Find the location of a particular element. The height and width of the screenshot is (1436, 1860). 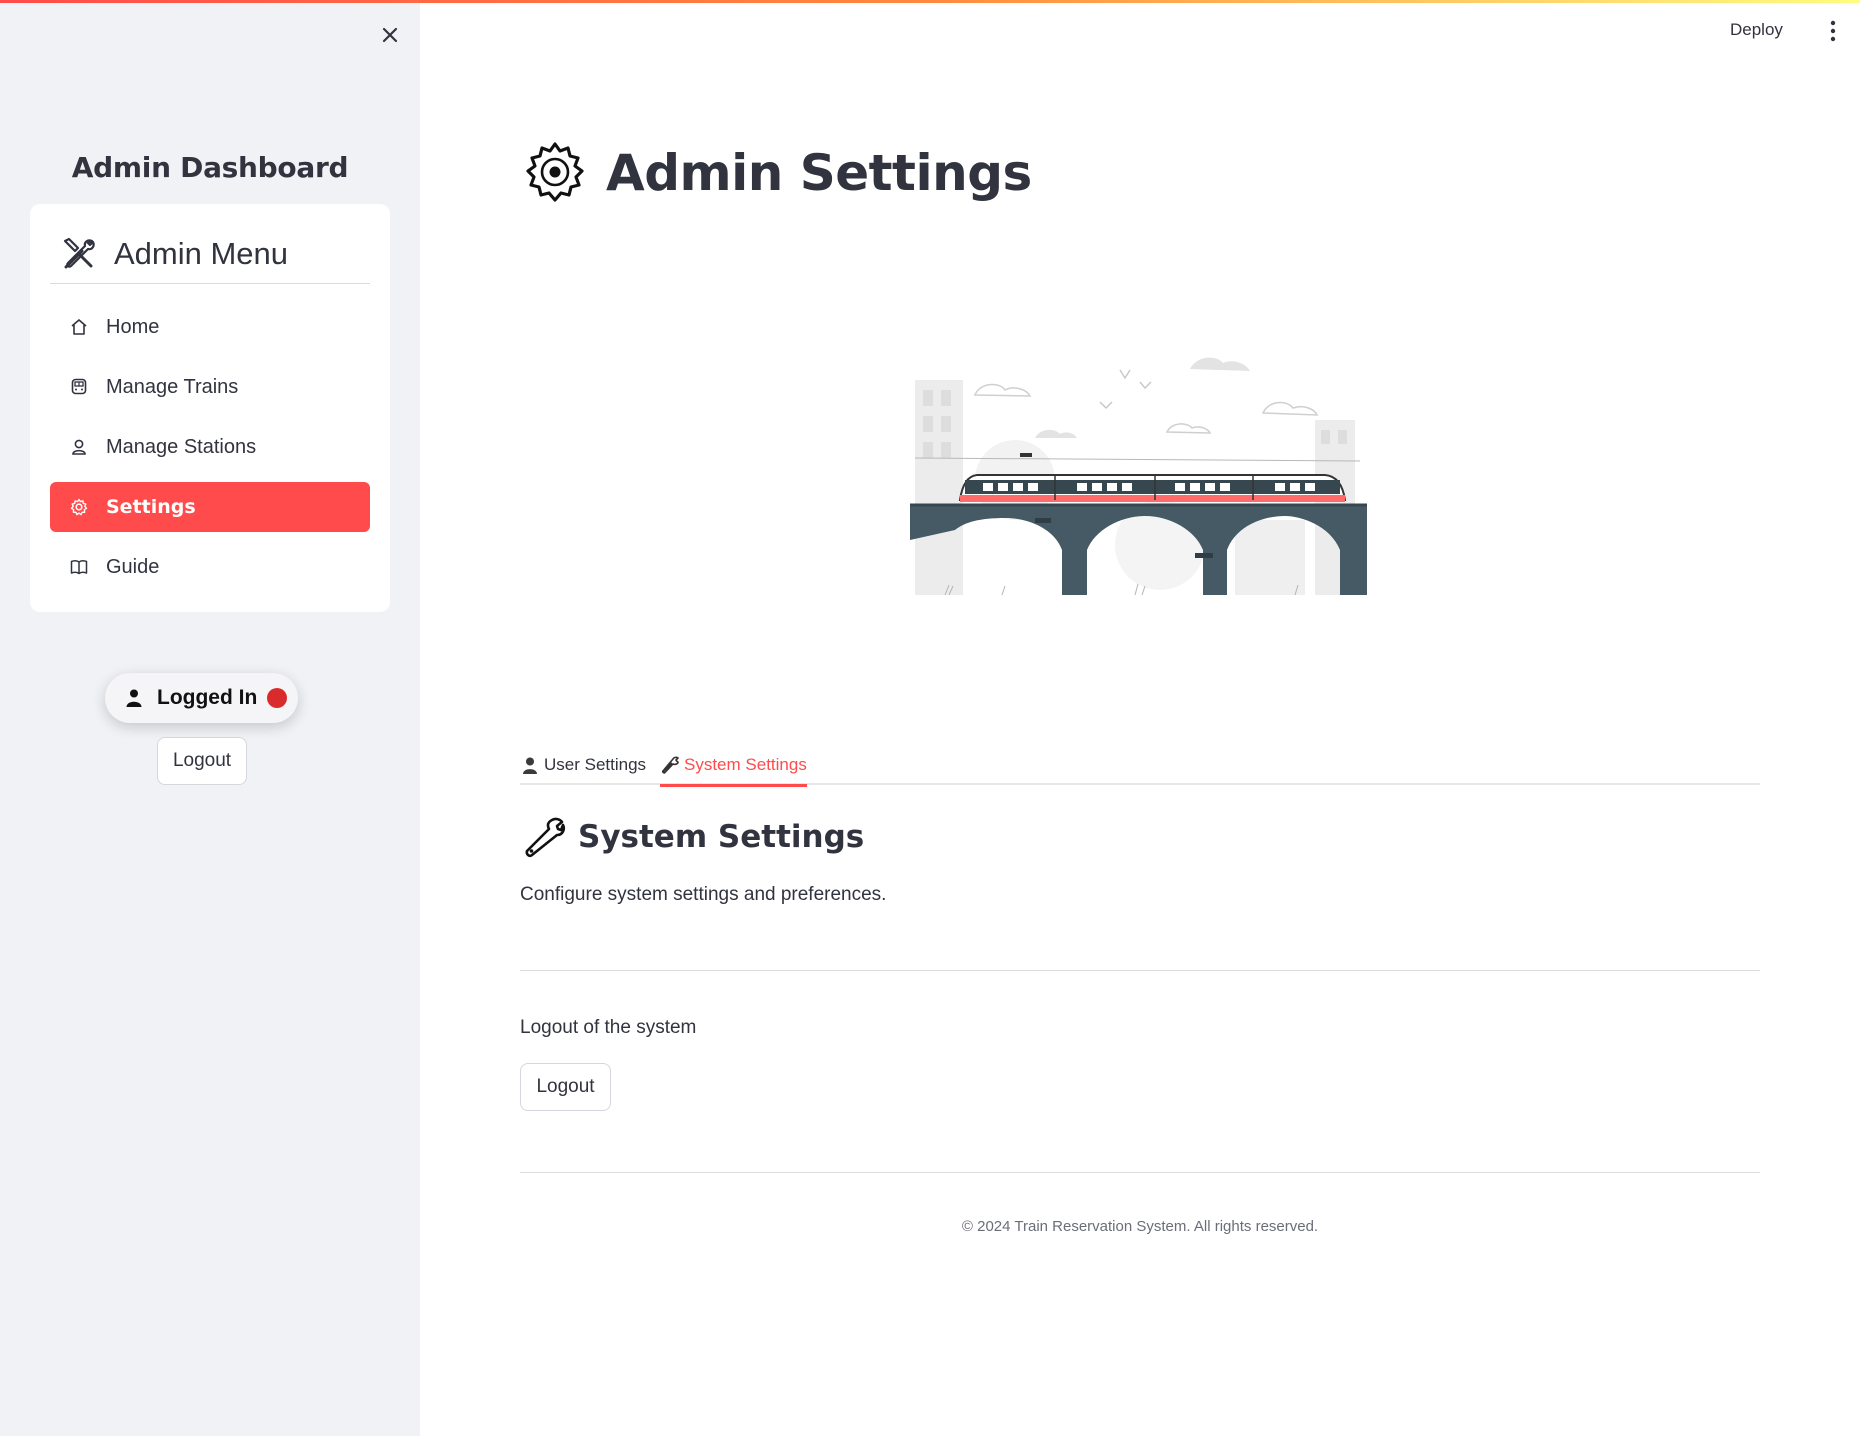

sidebar-item-settings: Settings is located at coordinates (210, 507).